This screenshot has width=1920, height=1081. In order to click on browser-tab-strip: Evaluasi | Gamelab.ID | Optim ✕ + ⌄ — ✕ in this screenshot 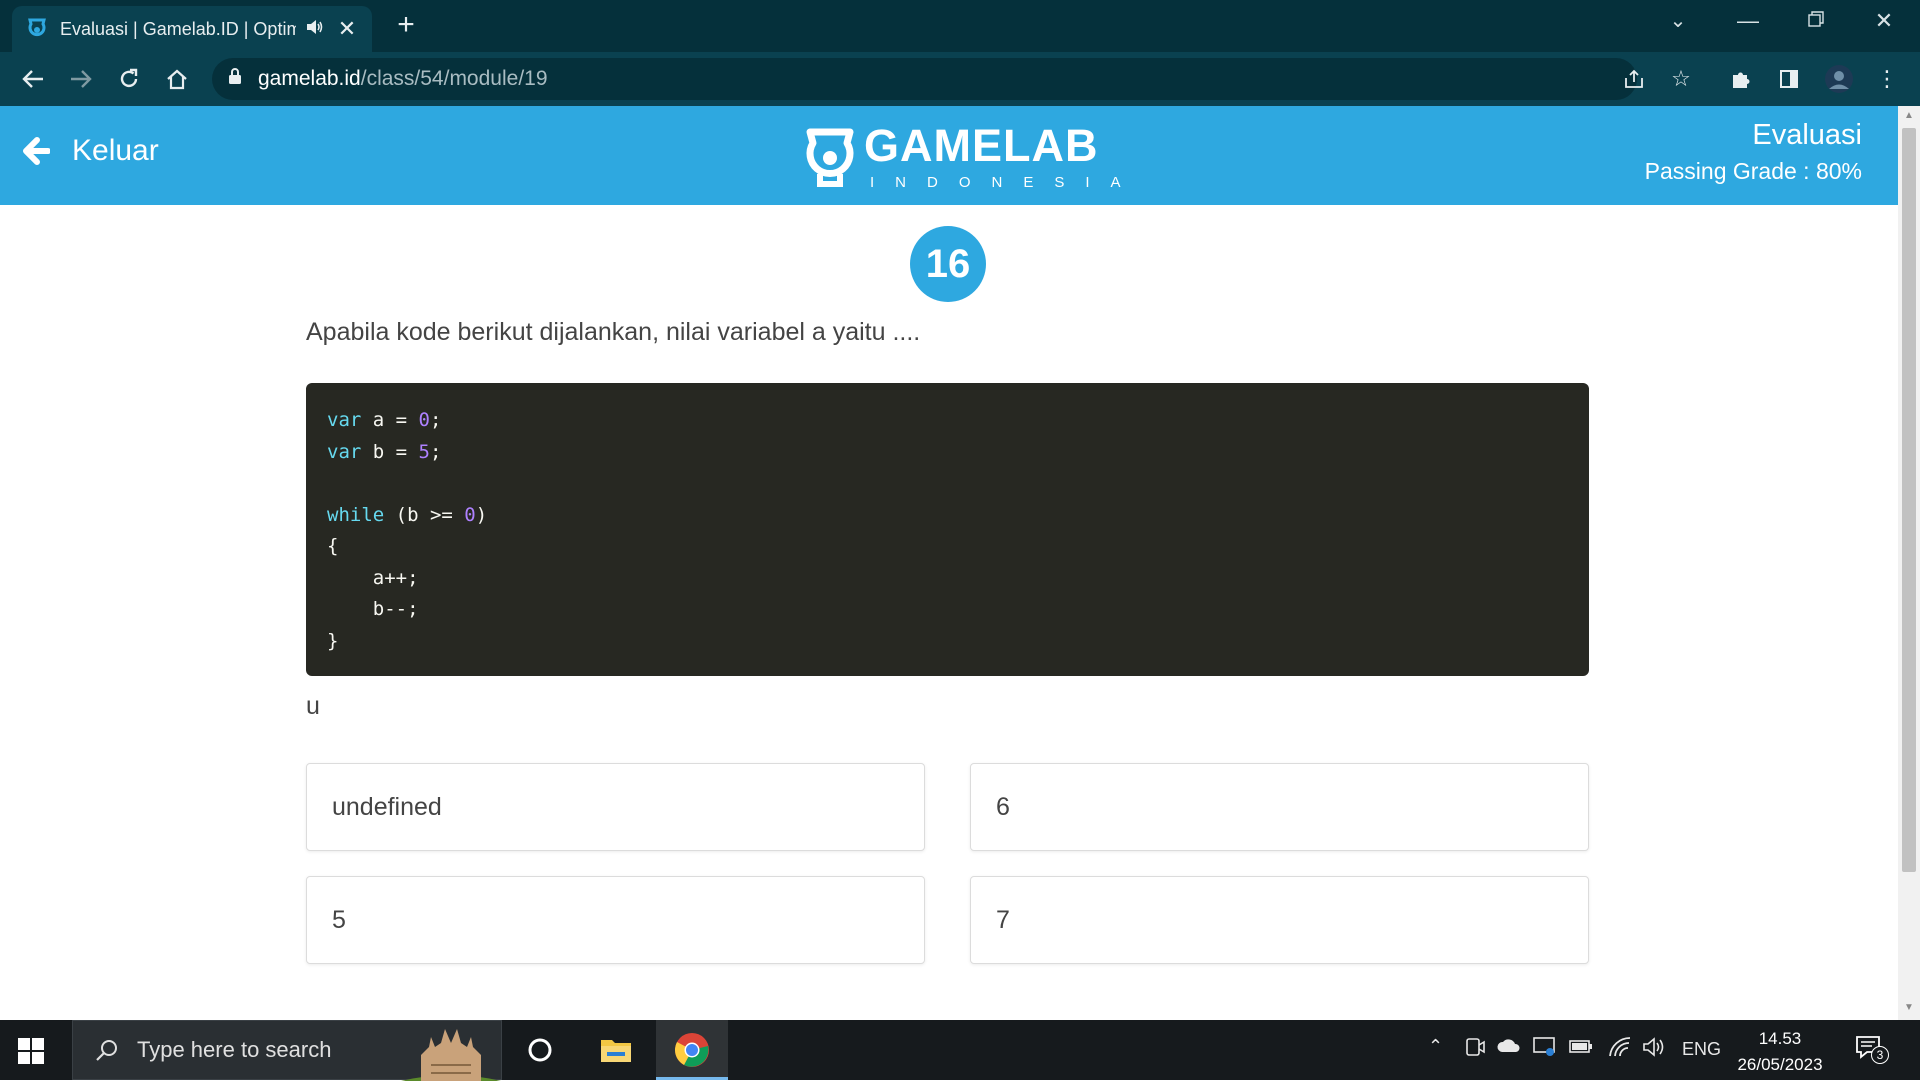, I will do `click(960, 26)`.